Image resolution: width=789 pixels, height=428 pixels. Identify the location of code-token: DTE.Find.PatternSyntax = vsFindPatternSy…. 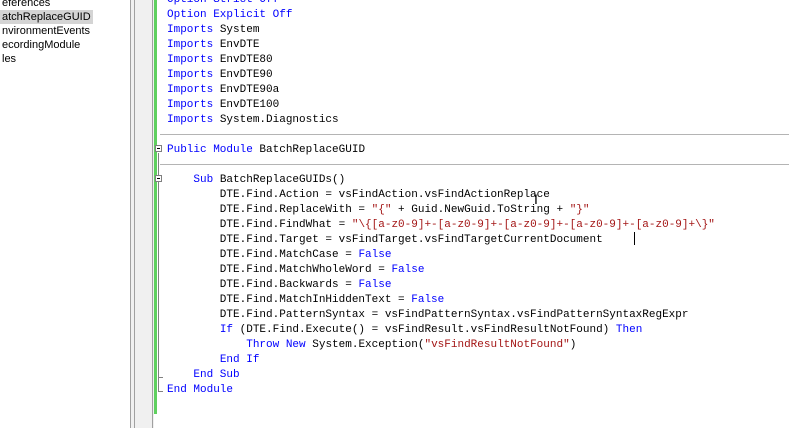
(428, 315).